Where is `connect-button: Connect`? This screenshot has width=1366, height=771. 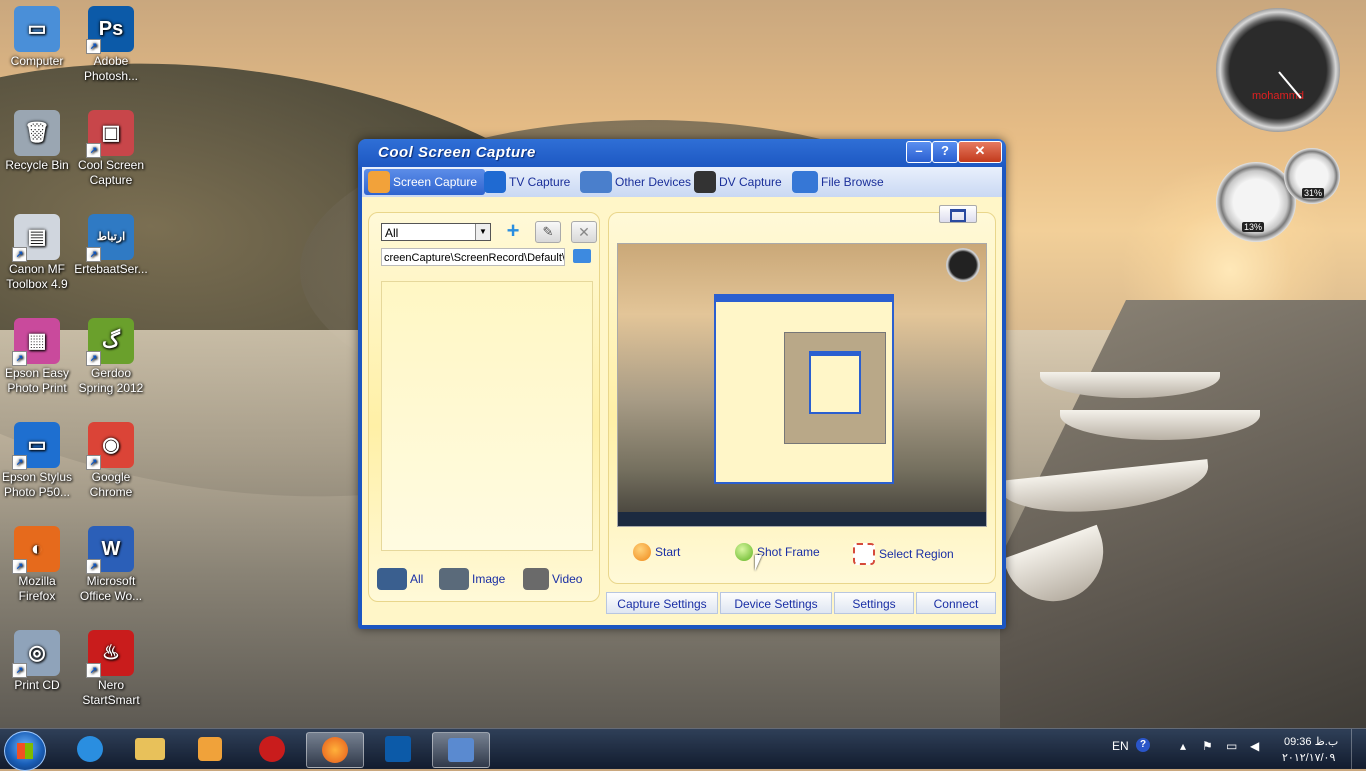
connect-button: Connect is located at coordinates (956, 603).